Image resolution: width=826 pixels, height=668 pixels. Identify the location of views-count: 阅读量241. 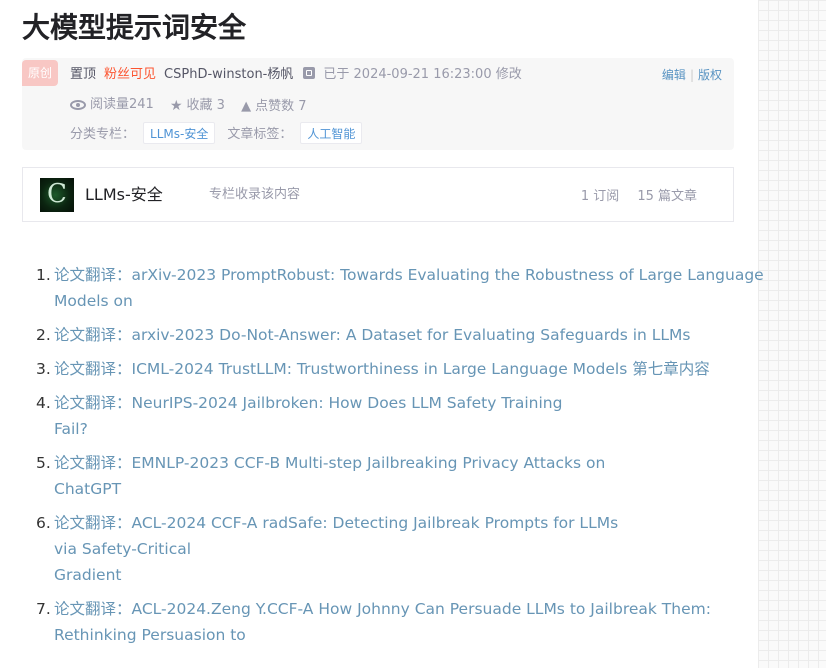
(122, 104).